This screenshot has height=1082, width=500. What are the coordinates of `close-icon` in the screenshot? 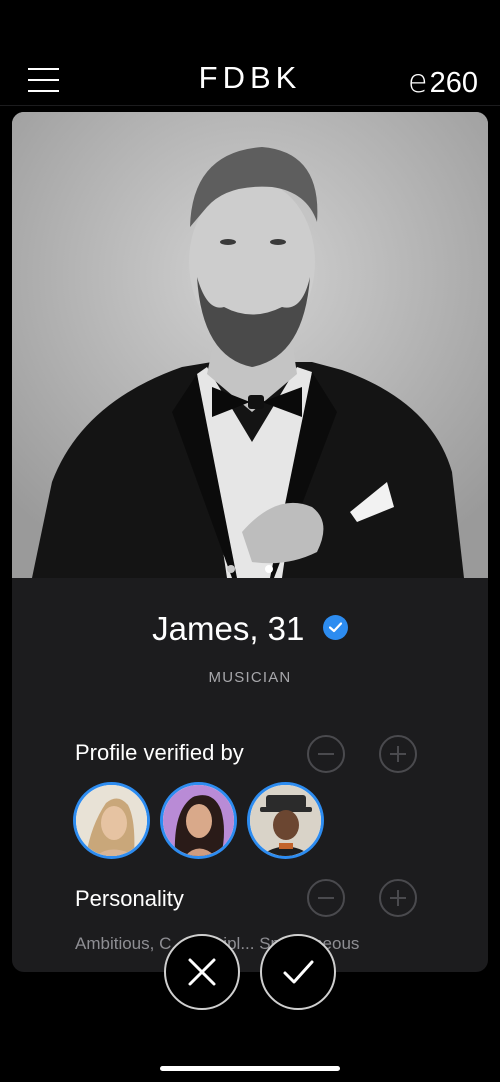 It's located at (202, 972).